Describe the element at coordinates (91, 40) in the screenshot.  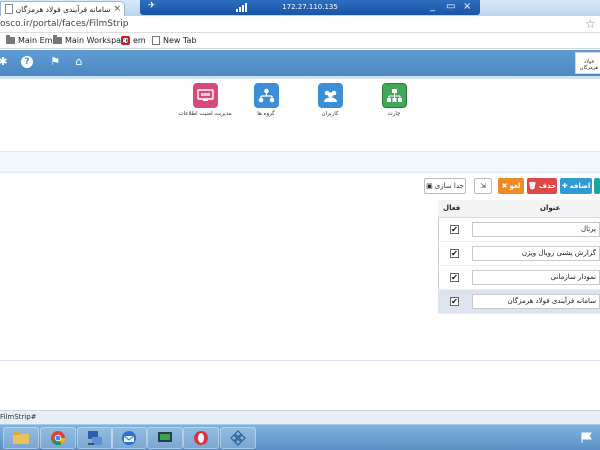
I see `bookmark-main-workspace: Main Workspace` at that location.